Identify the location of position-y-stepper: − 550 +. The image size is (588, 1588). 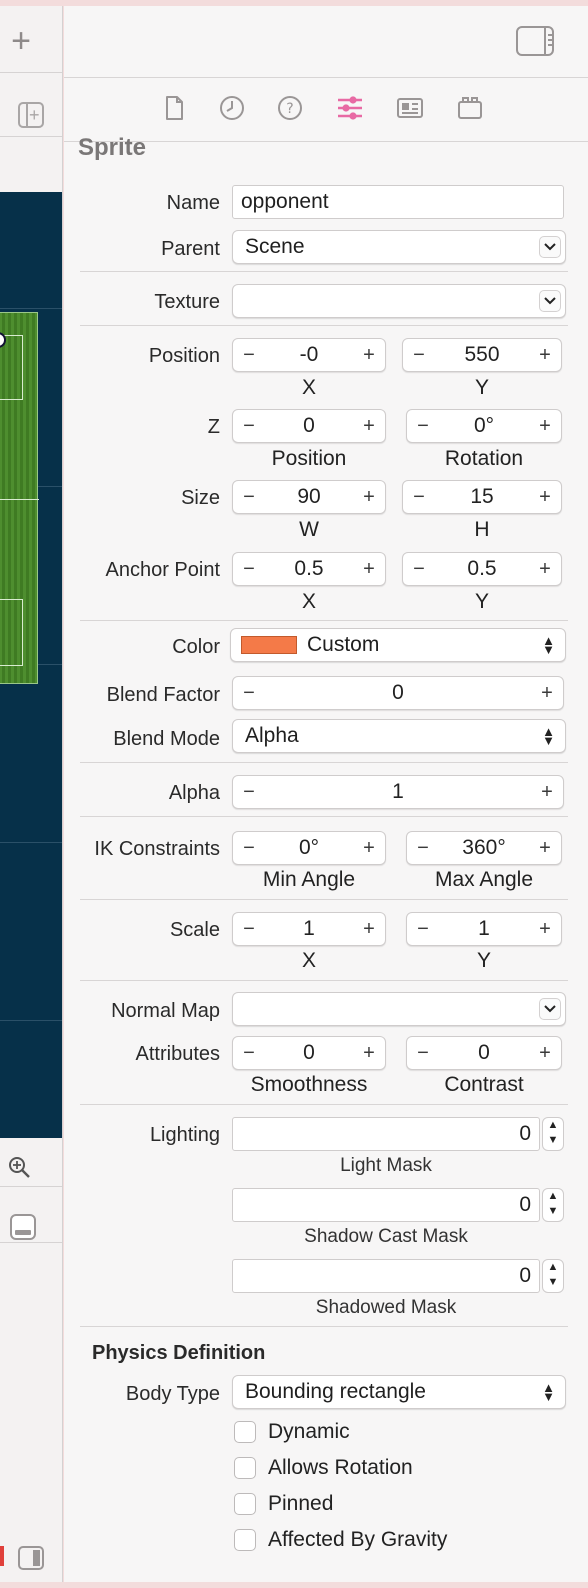
(482, 355).